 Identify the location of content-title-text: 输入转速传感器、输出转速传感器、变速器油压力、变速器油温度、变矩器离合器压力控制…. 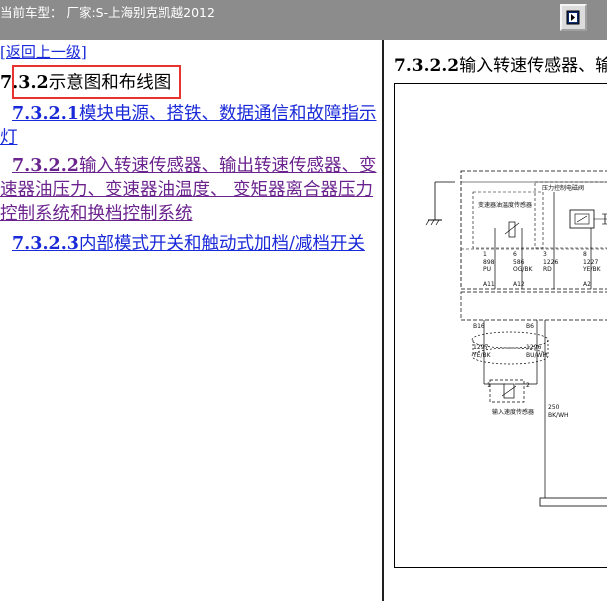
(533, 66).